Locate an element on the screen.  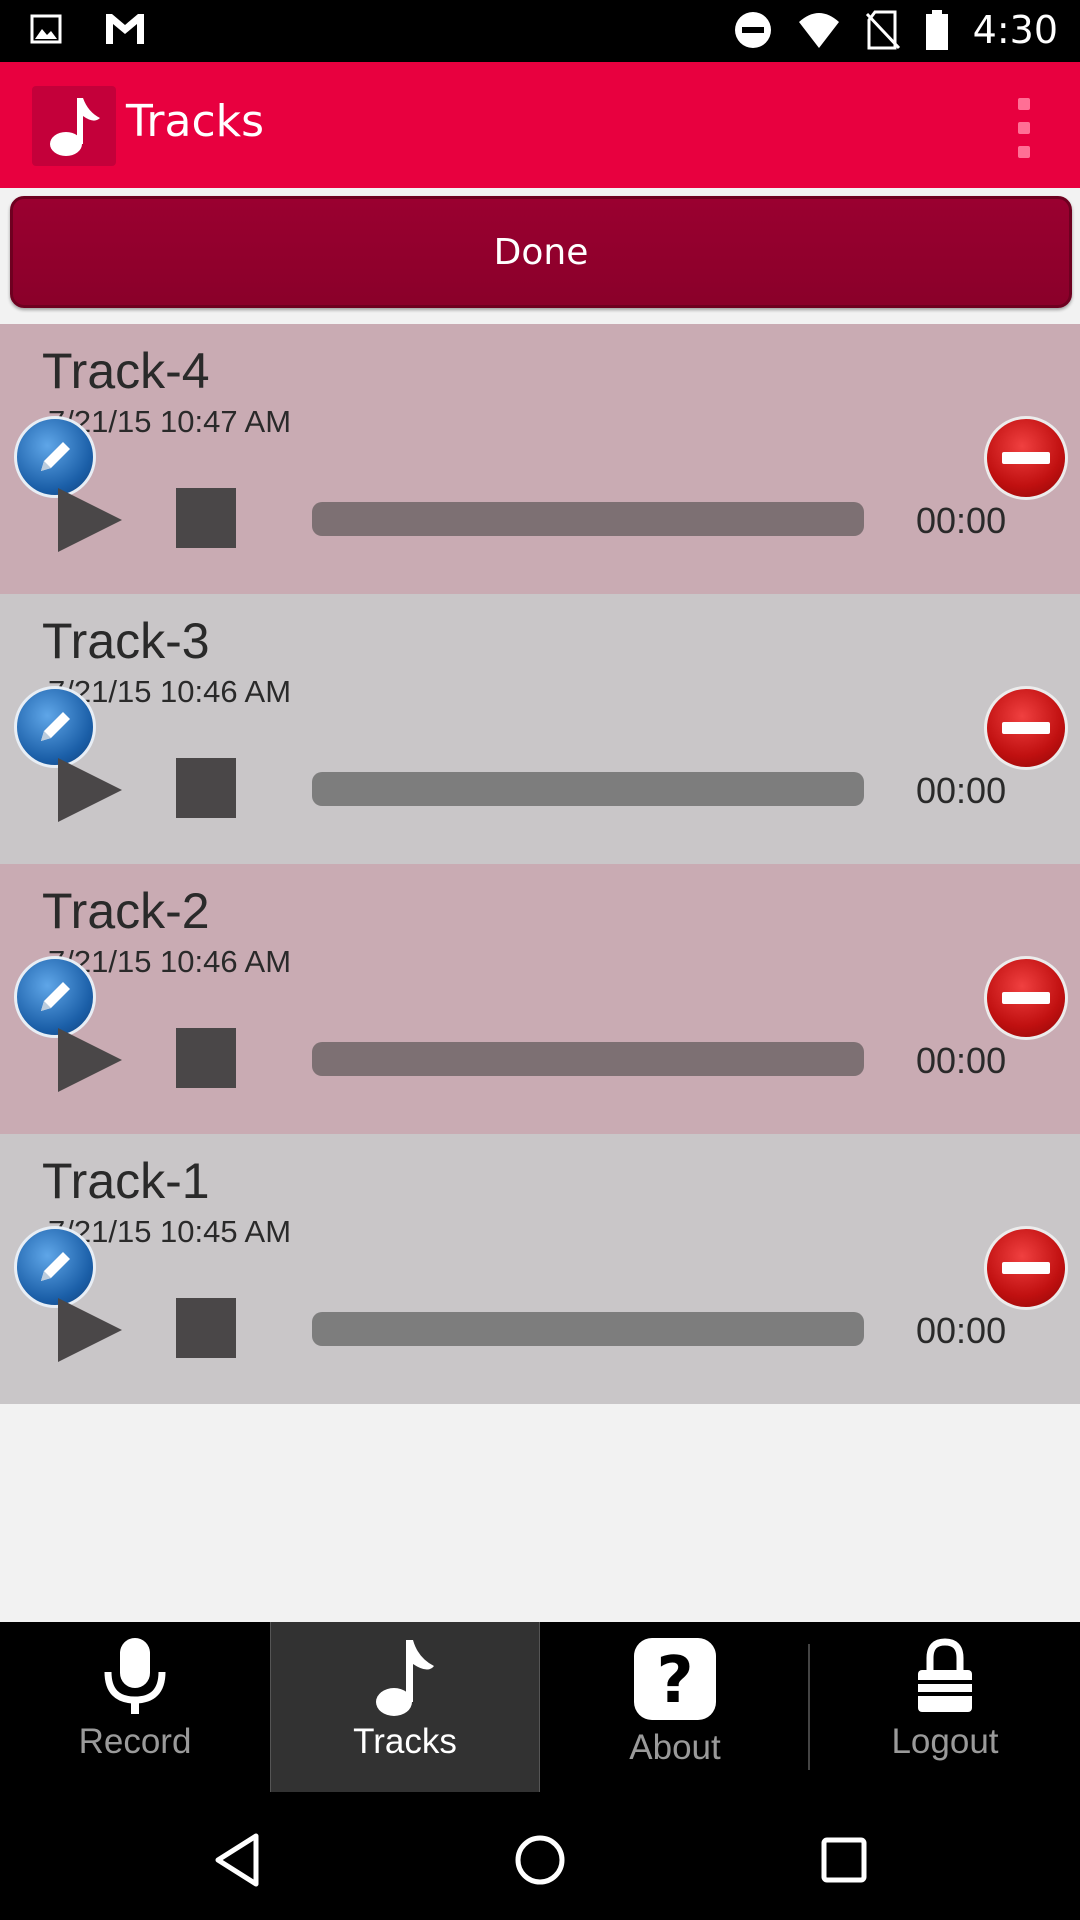
status-bar: 4:30 is located at coordinates (540, 31).